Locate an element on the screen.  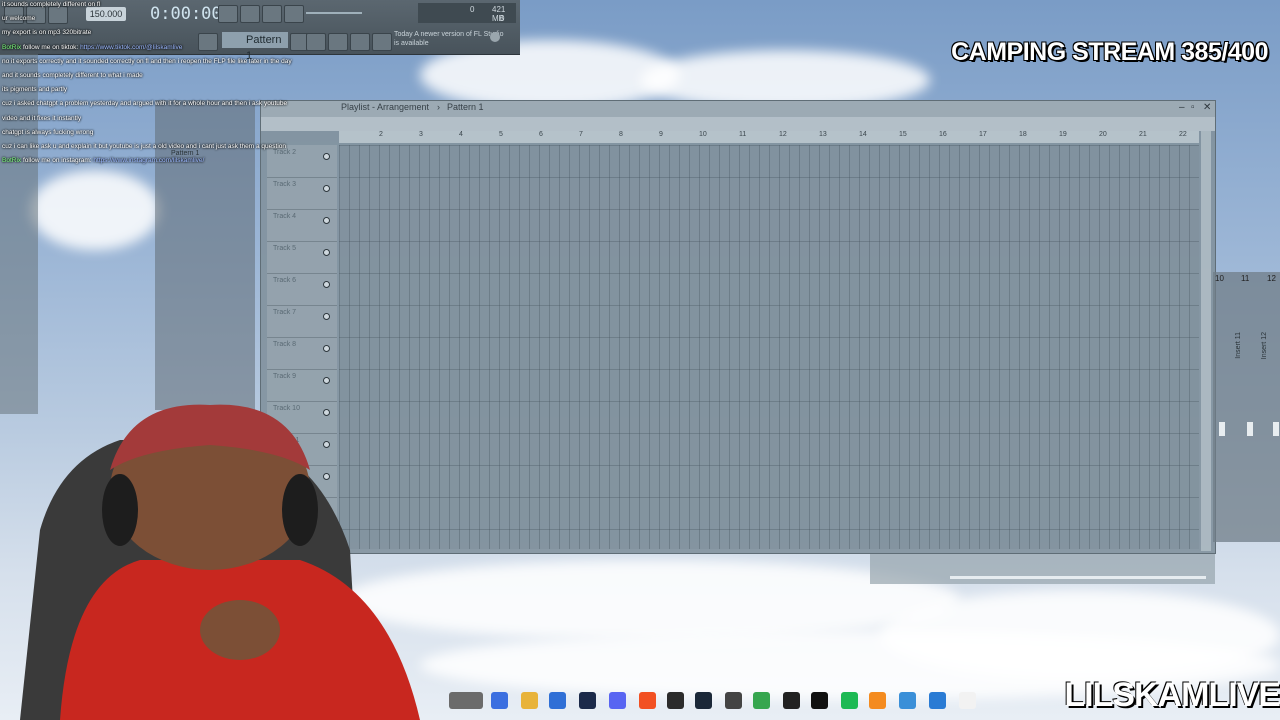
notepad-icon is located at coordinates (907, 700).